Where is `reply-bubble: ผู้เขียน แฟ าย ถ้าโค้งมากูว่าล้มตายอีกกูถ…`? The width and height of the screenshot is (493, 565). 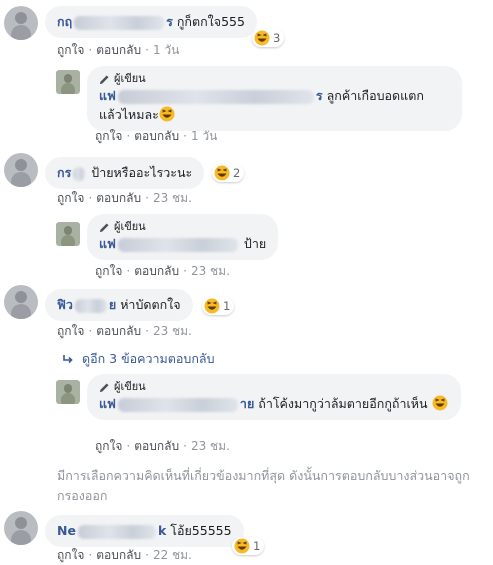 reply-bubble: ผู้เขียน แฟ าย ถ้าโค้งมากูว่าล้มตายอีกกูถ… is located at coordinates (274, 397).